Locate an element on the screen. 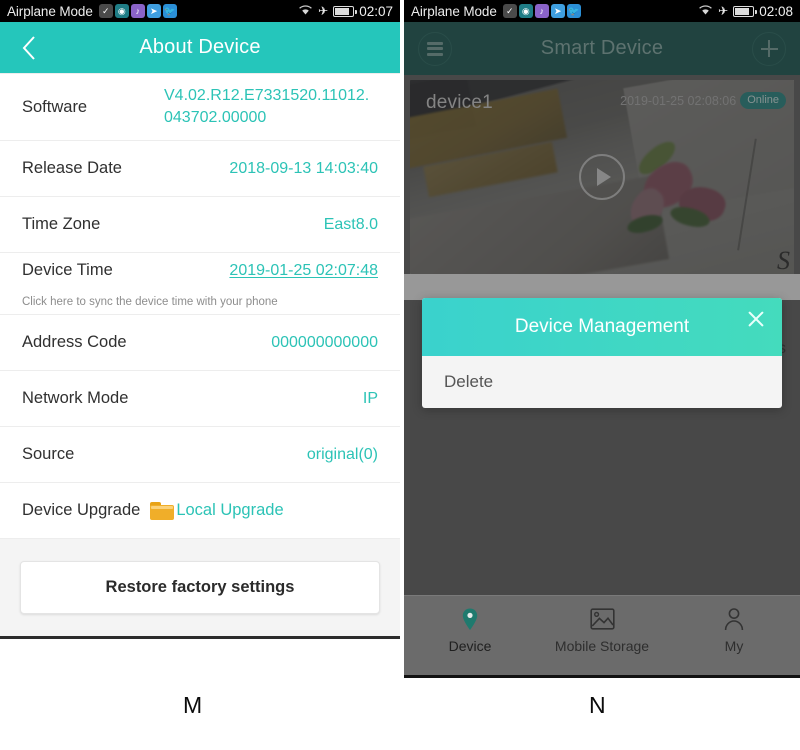 The width and height of the screenshot is (800, 750). status-bar-left: Airplane Mode ✓ ◉ ♪ ➤ 🐦 ✈ 02:07 is located at coordinates (200, 11).